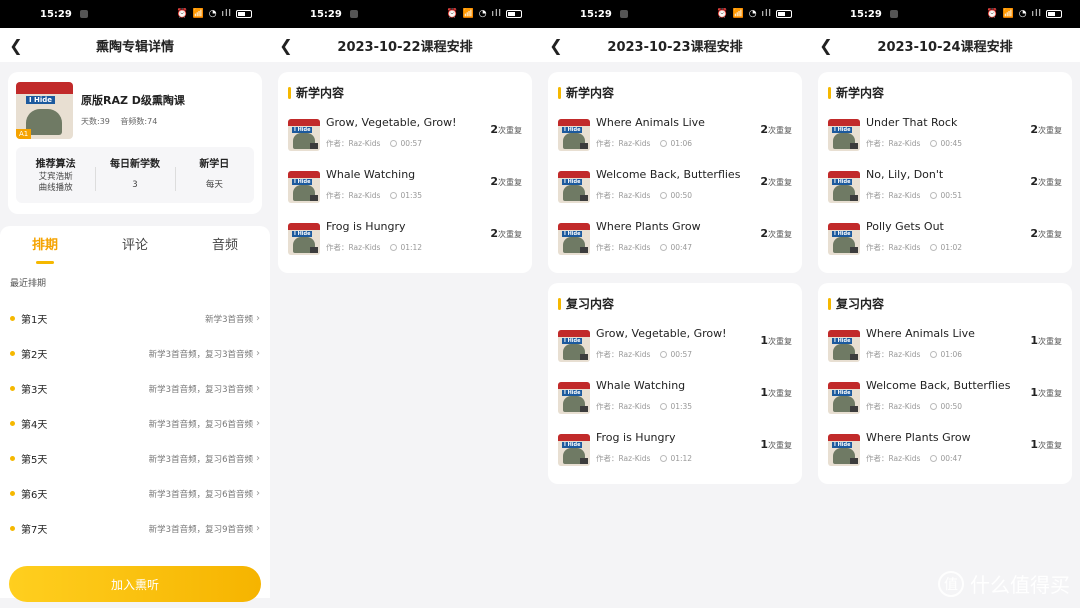 The width and height of the screenshot is (1080, 608). Describe the element at coordinates (860, 304) in the screenshot. I see `section-title: 复习内容` at that location.